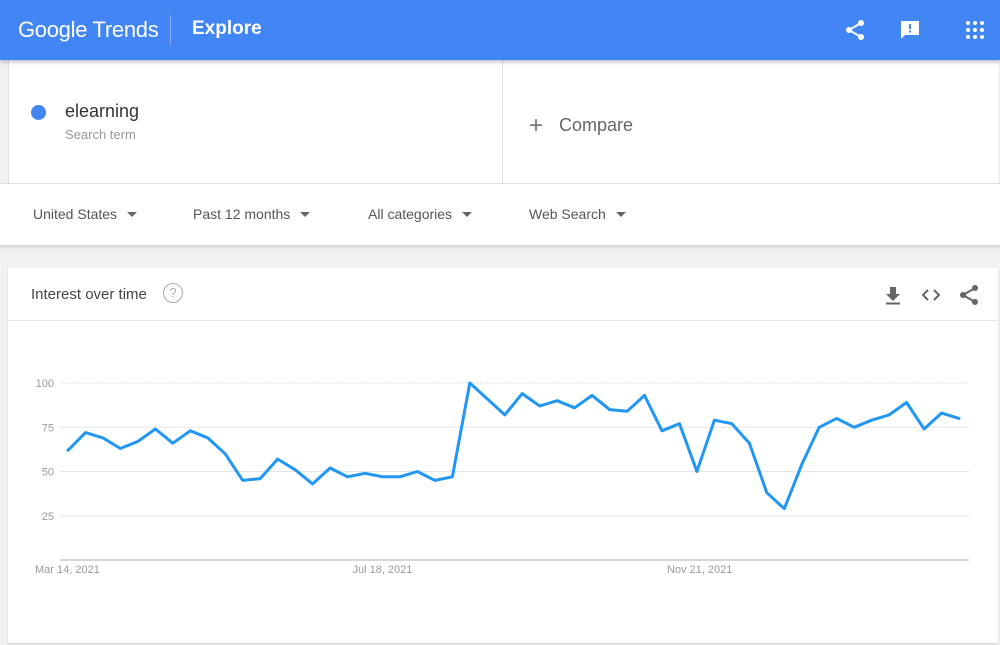 This screenshot has height=645, width=1000. Describe the element at coordinates (410, 214) in the screenshot. I see `category-label: All categories` at that location.